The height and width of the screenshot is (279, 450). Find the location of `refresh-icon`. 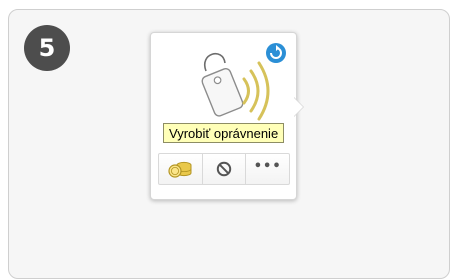

refresh-icon is located at coordinates (276, 53).